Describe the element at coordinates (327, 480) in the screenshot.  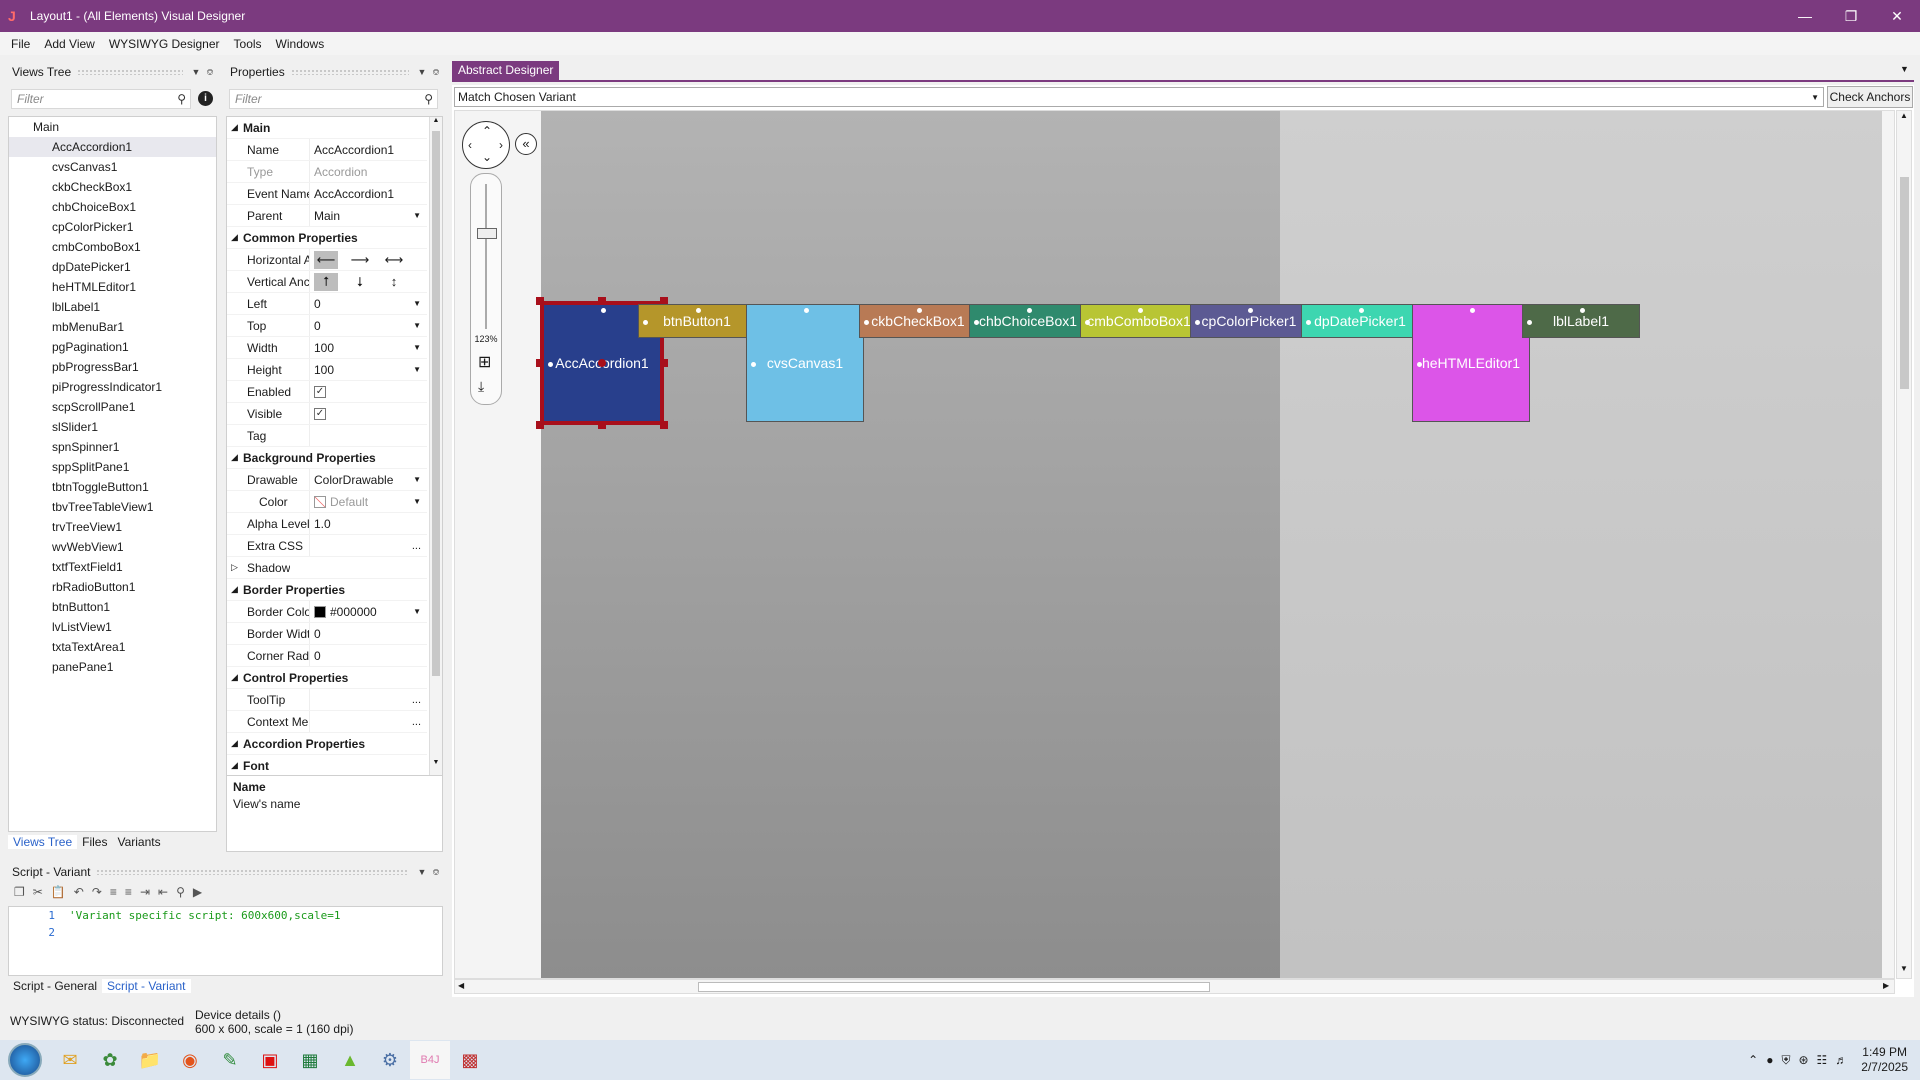
I see `property-row: Drawable ColorDrawable ▼` at that location.